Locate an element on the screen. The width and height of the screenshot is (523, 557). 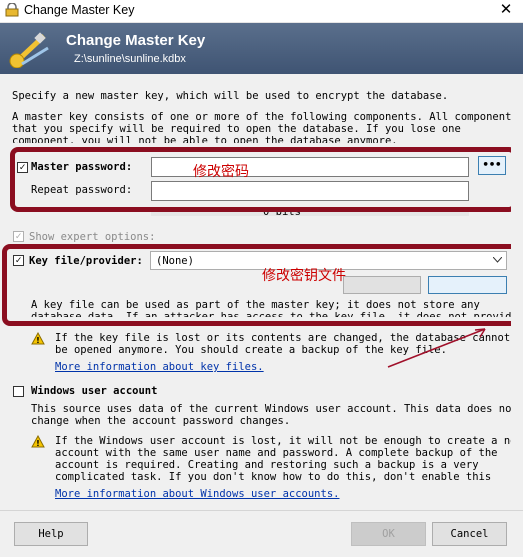
footer-separator is located at coordinates (261, 510).